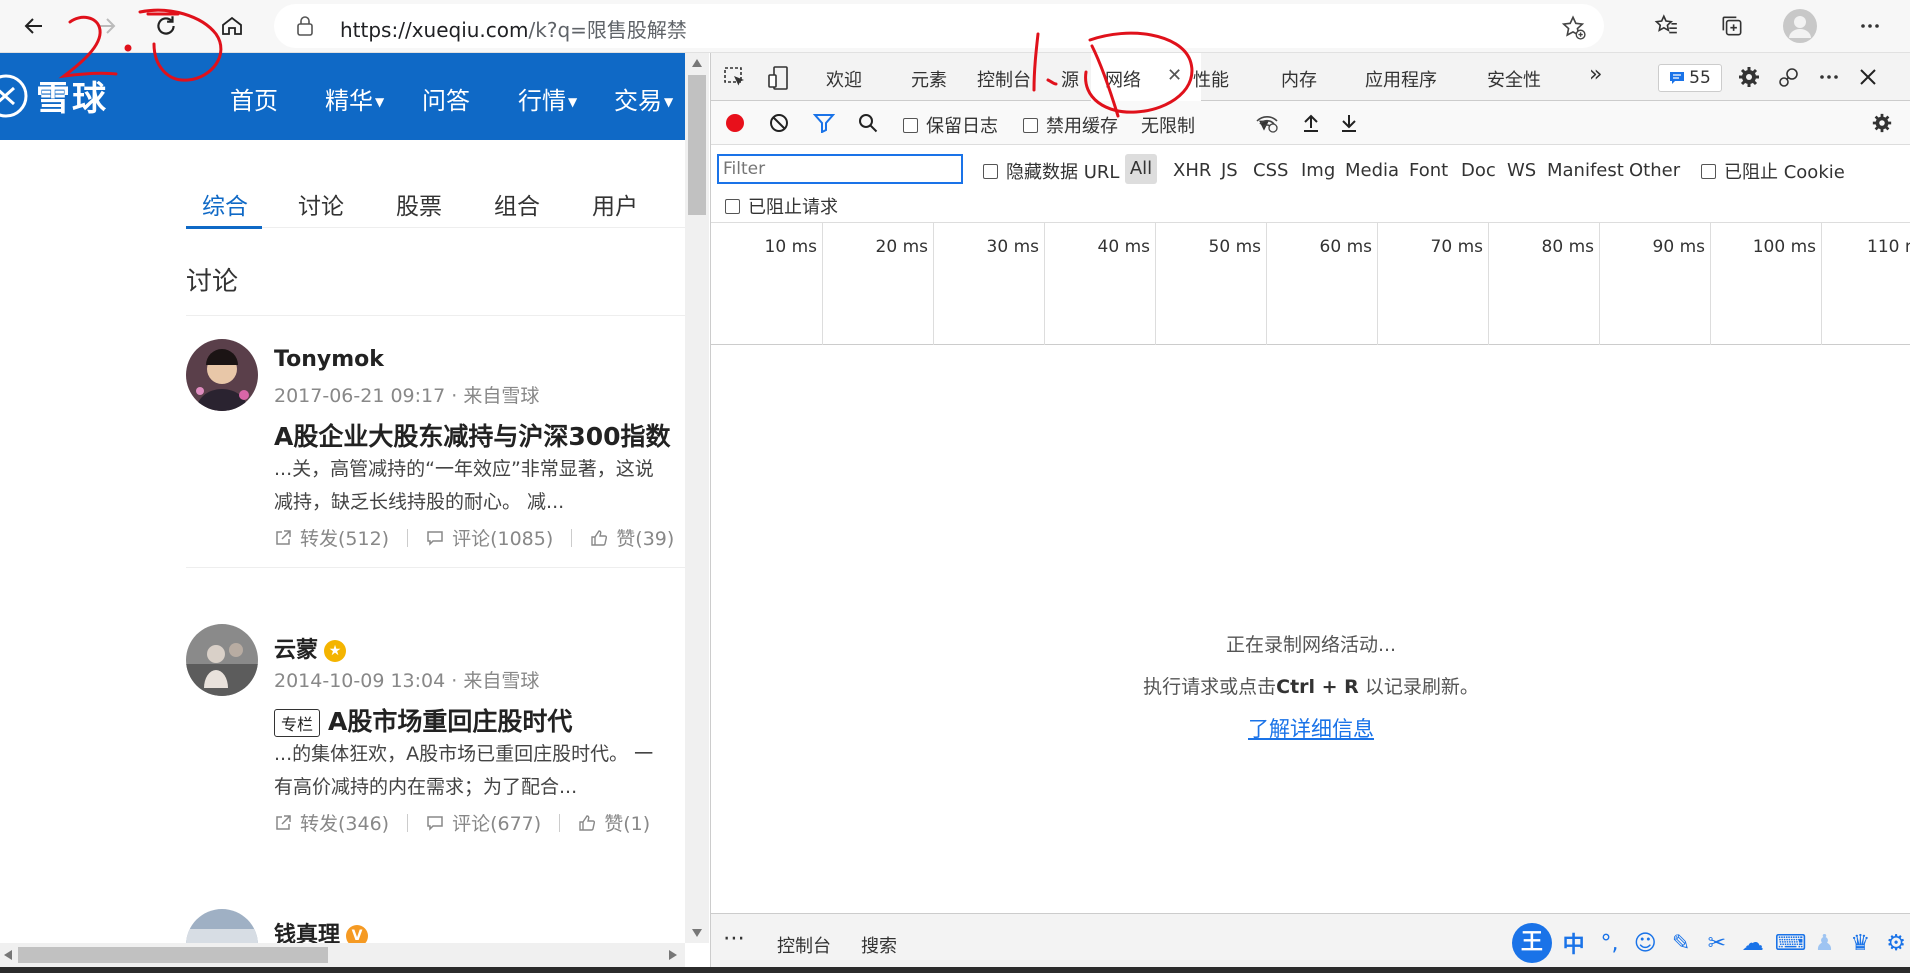 Image resolution: width=1910 pixels, height=973 pixels. Describe the element at coordinates (1791, 943) in the screenshot. I see `keyboard-icon: ⌨` at that location.